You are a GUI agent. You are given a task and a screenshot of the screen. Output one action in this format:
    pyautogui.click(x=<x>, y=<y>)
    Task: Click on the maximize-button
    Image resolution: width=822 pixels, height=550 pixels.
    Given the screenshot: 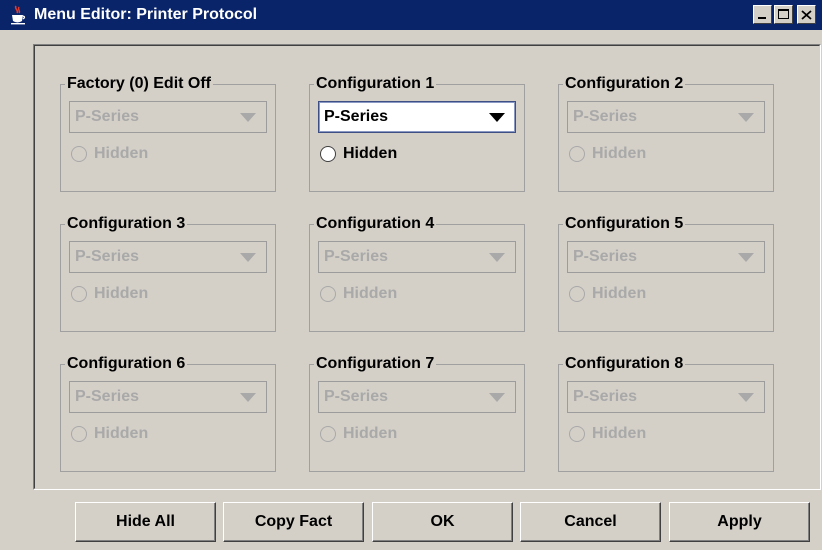 What is the action you would take?
    pyautogui.click(x=783, y=14)
    